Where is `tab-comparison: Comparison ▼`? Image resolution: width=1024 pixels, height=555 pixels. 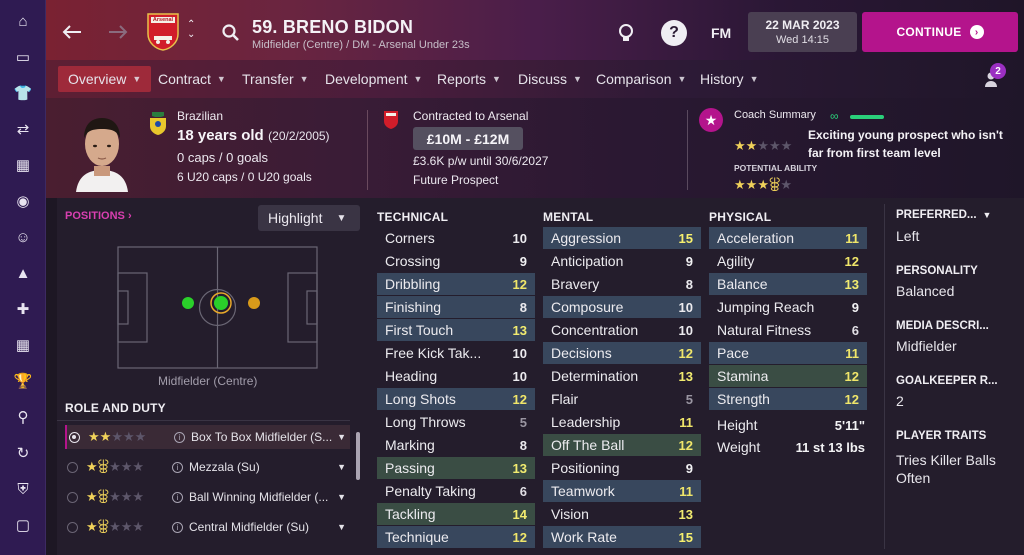
tab-comparison: Comparison ▼ is located at coordinates (641, 79).